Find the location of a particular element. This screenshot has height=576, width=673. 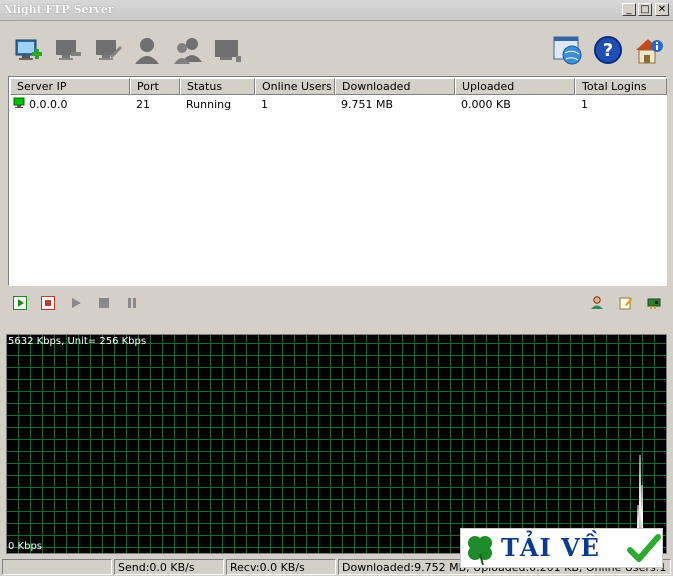

user-icon is located at coordinates (148, 50).